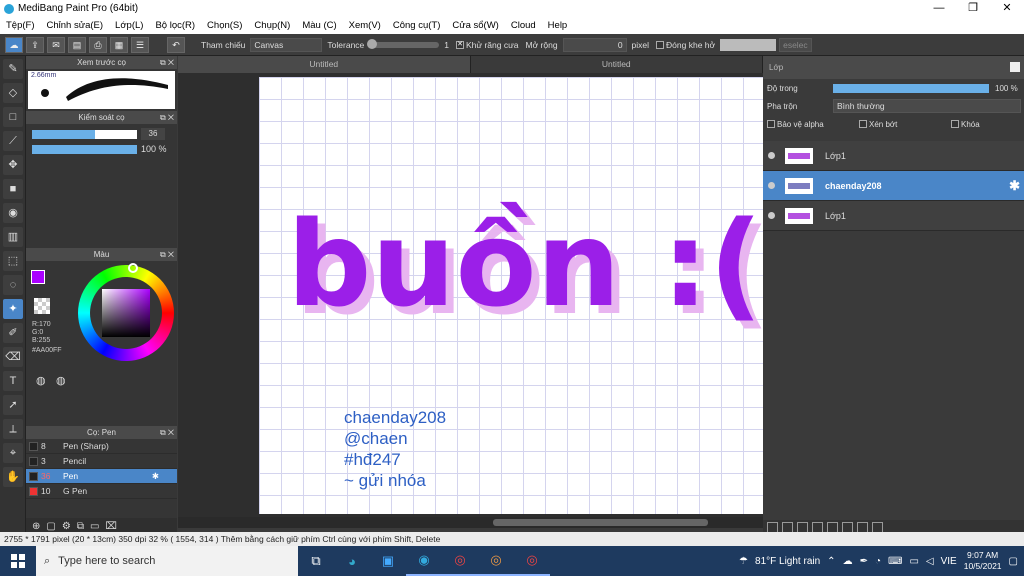  Describe the element at coordinates (13, 69) in the screenshot. I see `brush-tool-icon: ✎` at that location.